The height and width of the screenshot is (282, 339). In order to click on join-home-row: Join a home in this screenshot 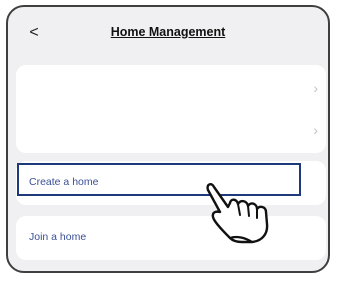, I will do `click(171, 238)`.